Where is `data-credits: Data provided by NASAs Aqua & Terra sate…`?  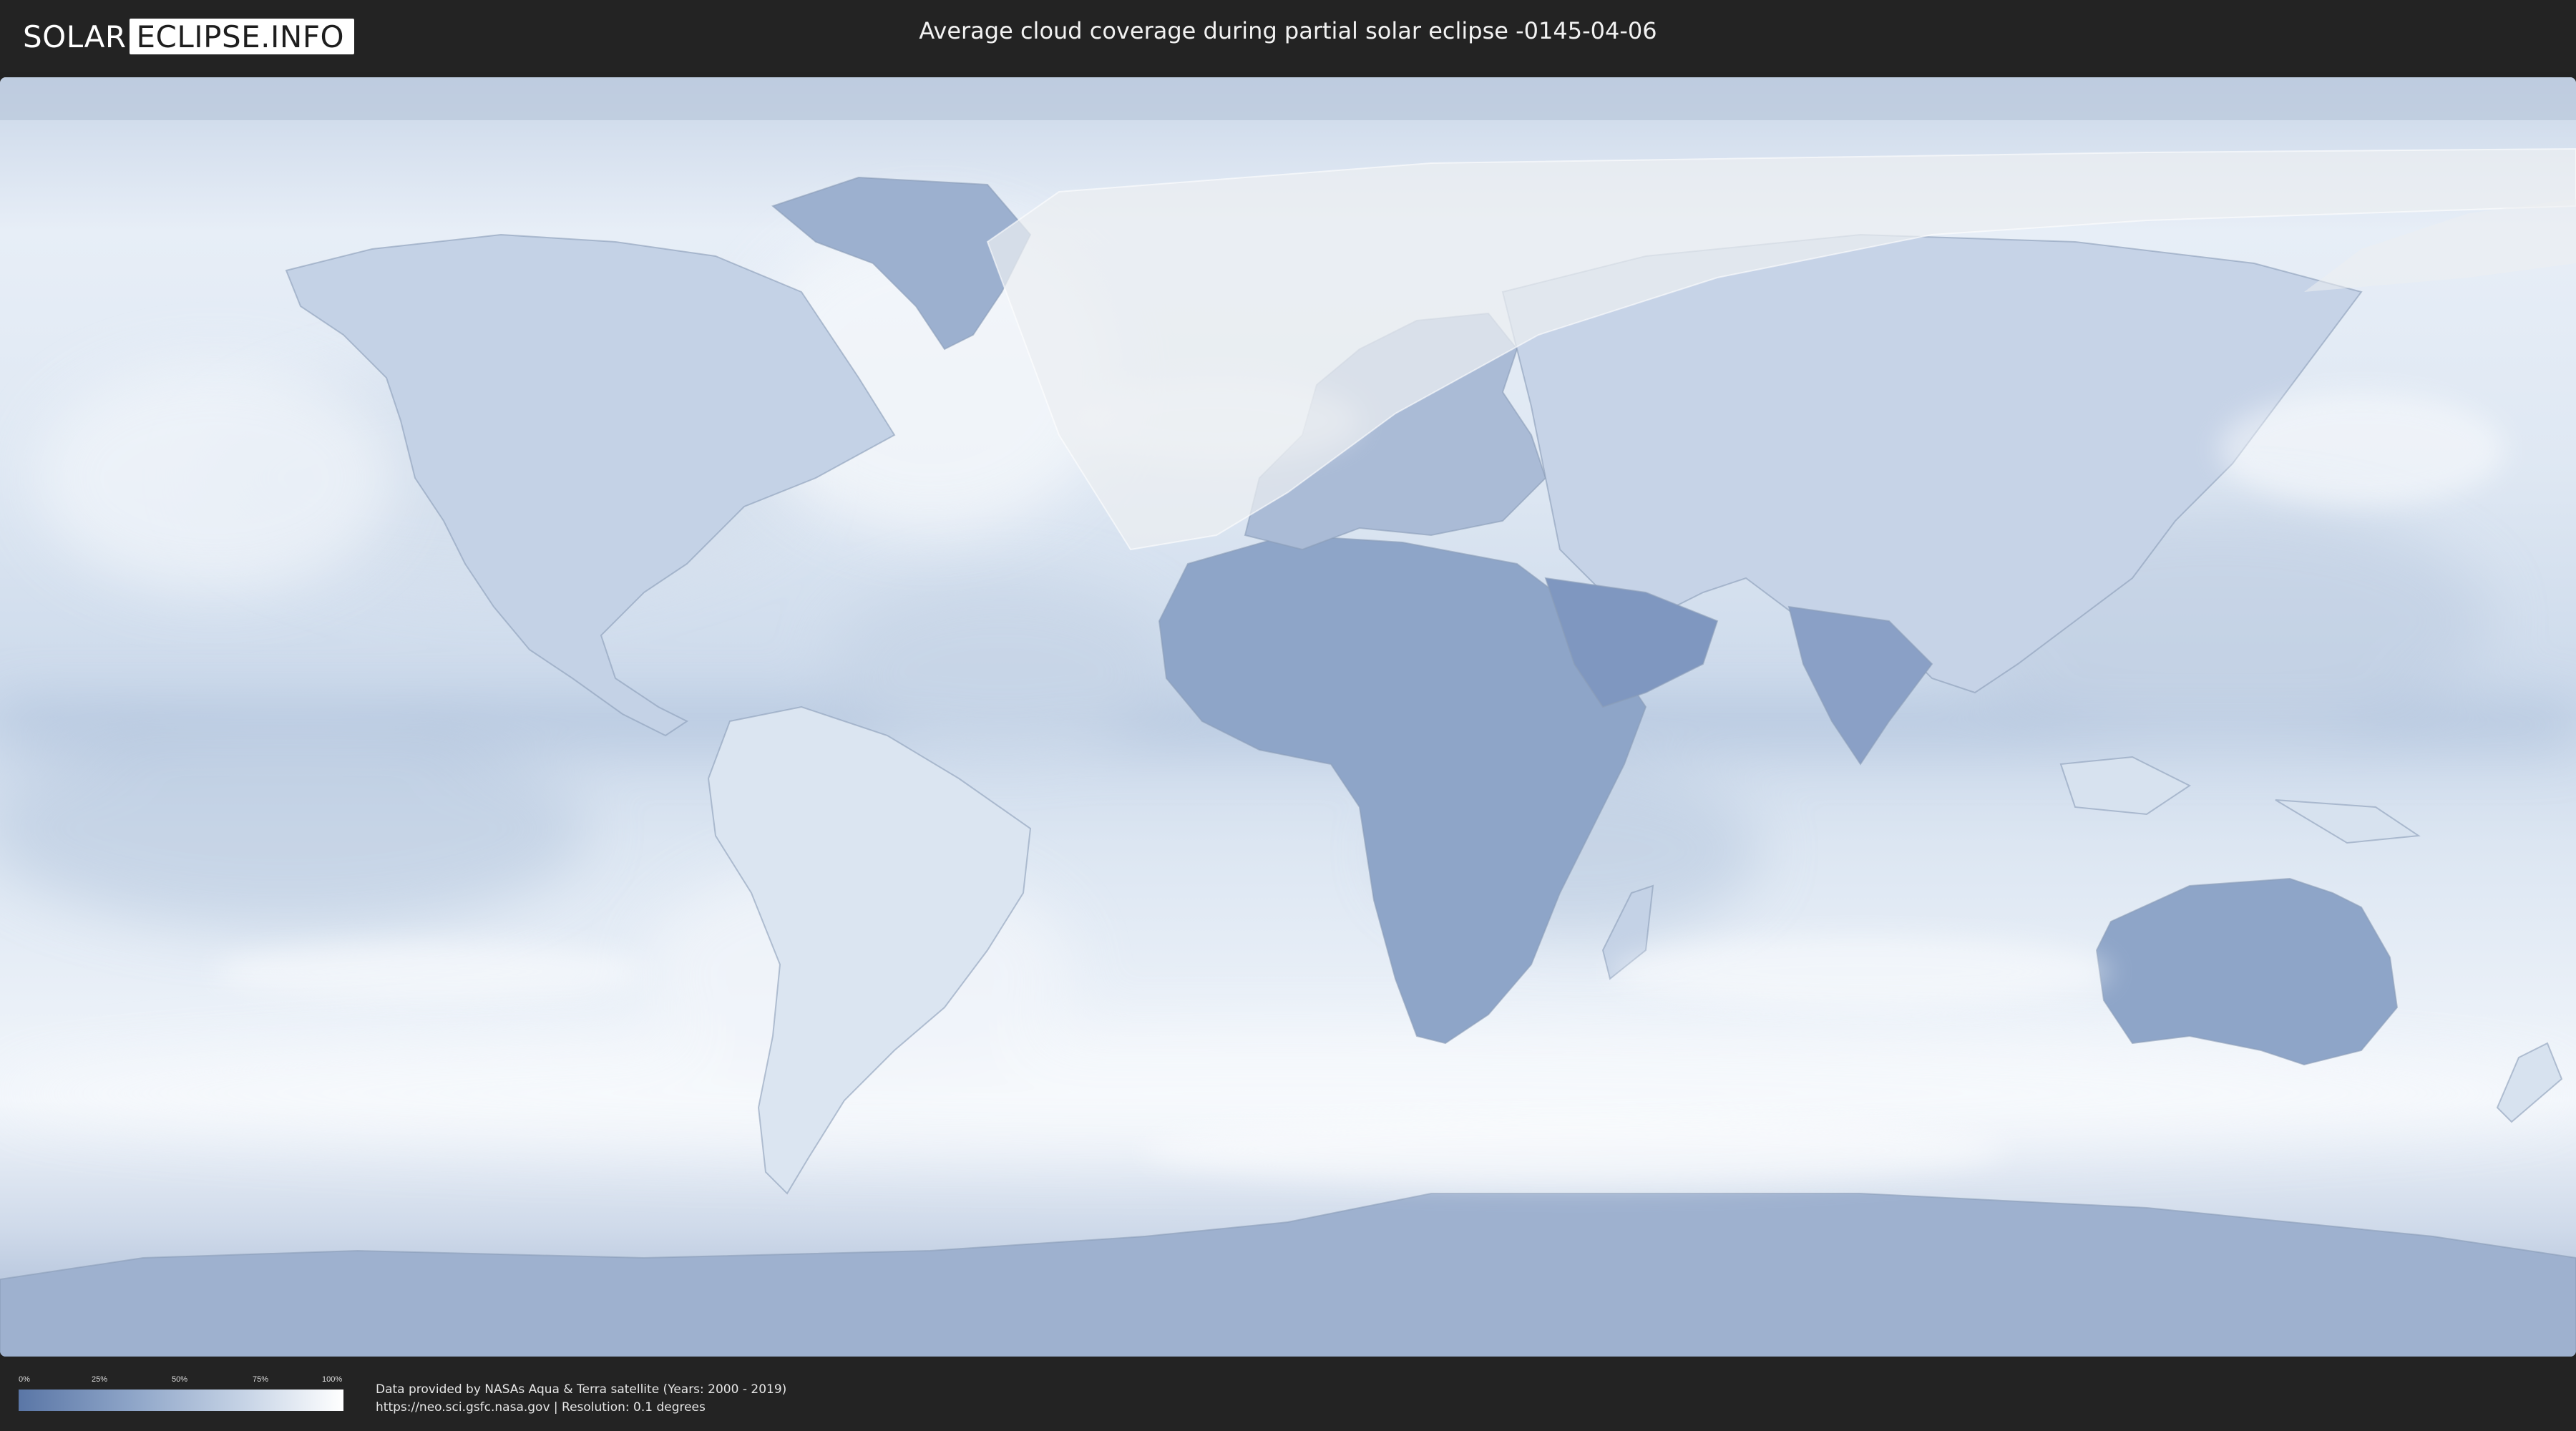 data-credits: Data provided by NASAs Aqua & Terra sate… is located at coordinates (581, 1399).